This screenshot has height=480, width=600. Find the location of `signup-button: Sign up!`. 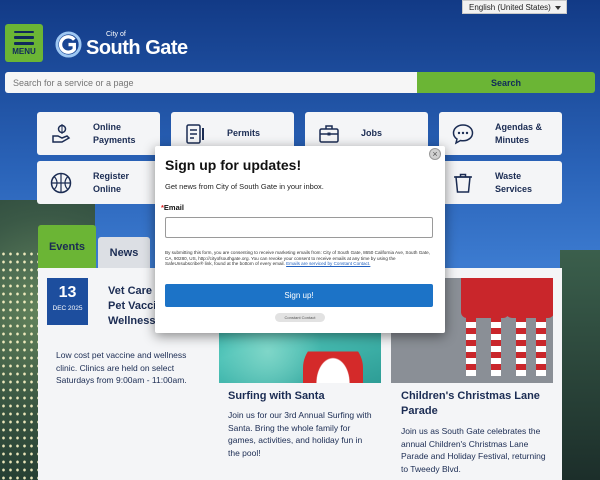

signup-button: Sign up! is located at coordinates (299, 295).